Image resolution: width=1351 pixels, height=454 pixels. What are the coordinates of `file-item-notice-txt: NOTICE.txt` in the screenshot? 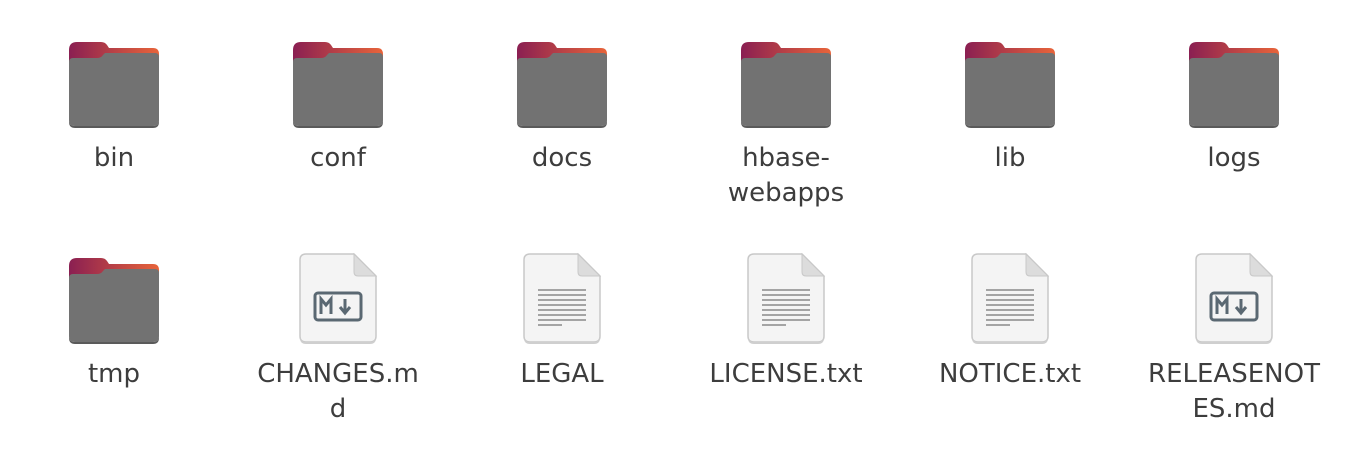 It's located at (1010, 322).